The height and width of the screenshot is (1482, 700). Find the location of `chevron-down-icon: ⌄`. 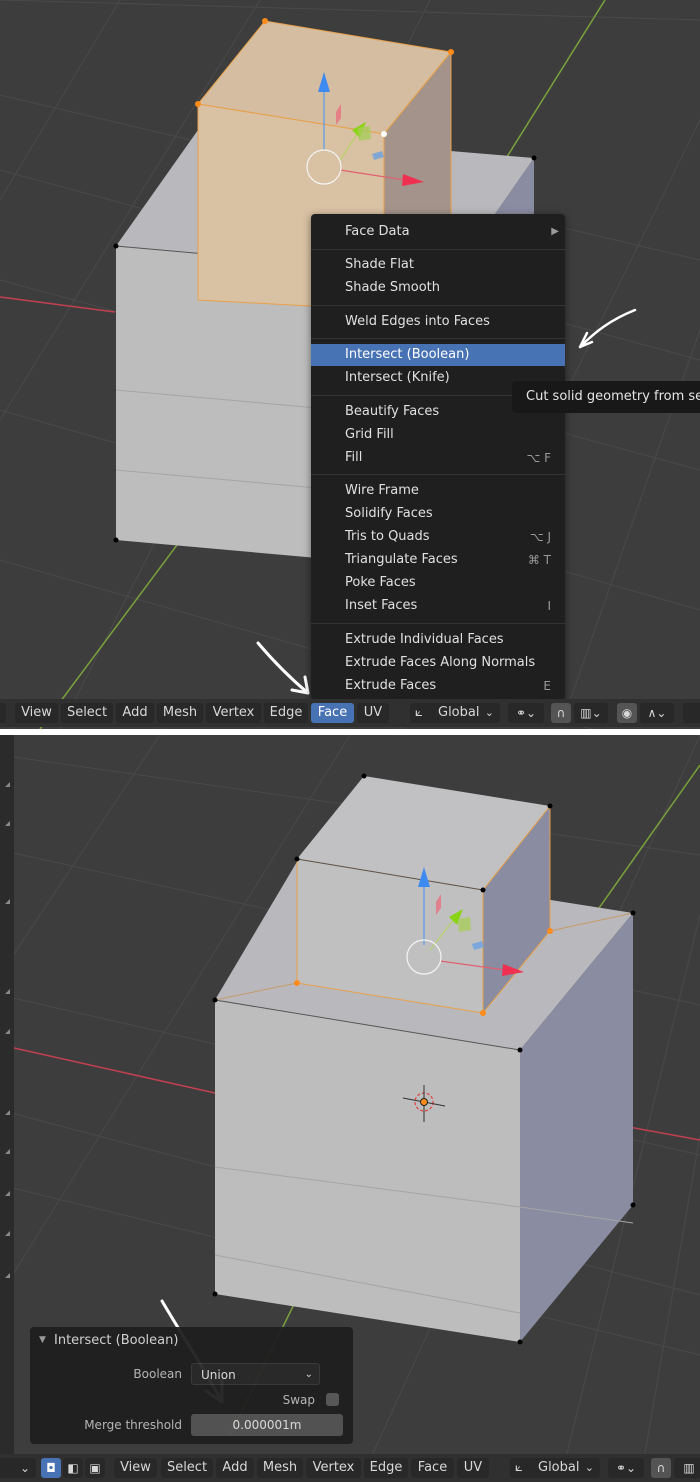

chevron-down-icon: ⌄ is located at coordinates (308, 1374).